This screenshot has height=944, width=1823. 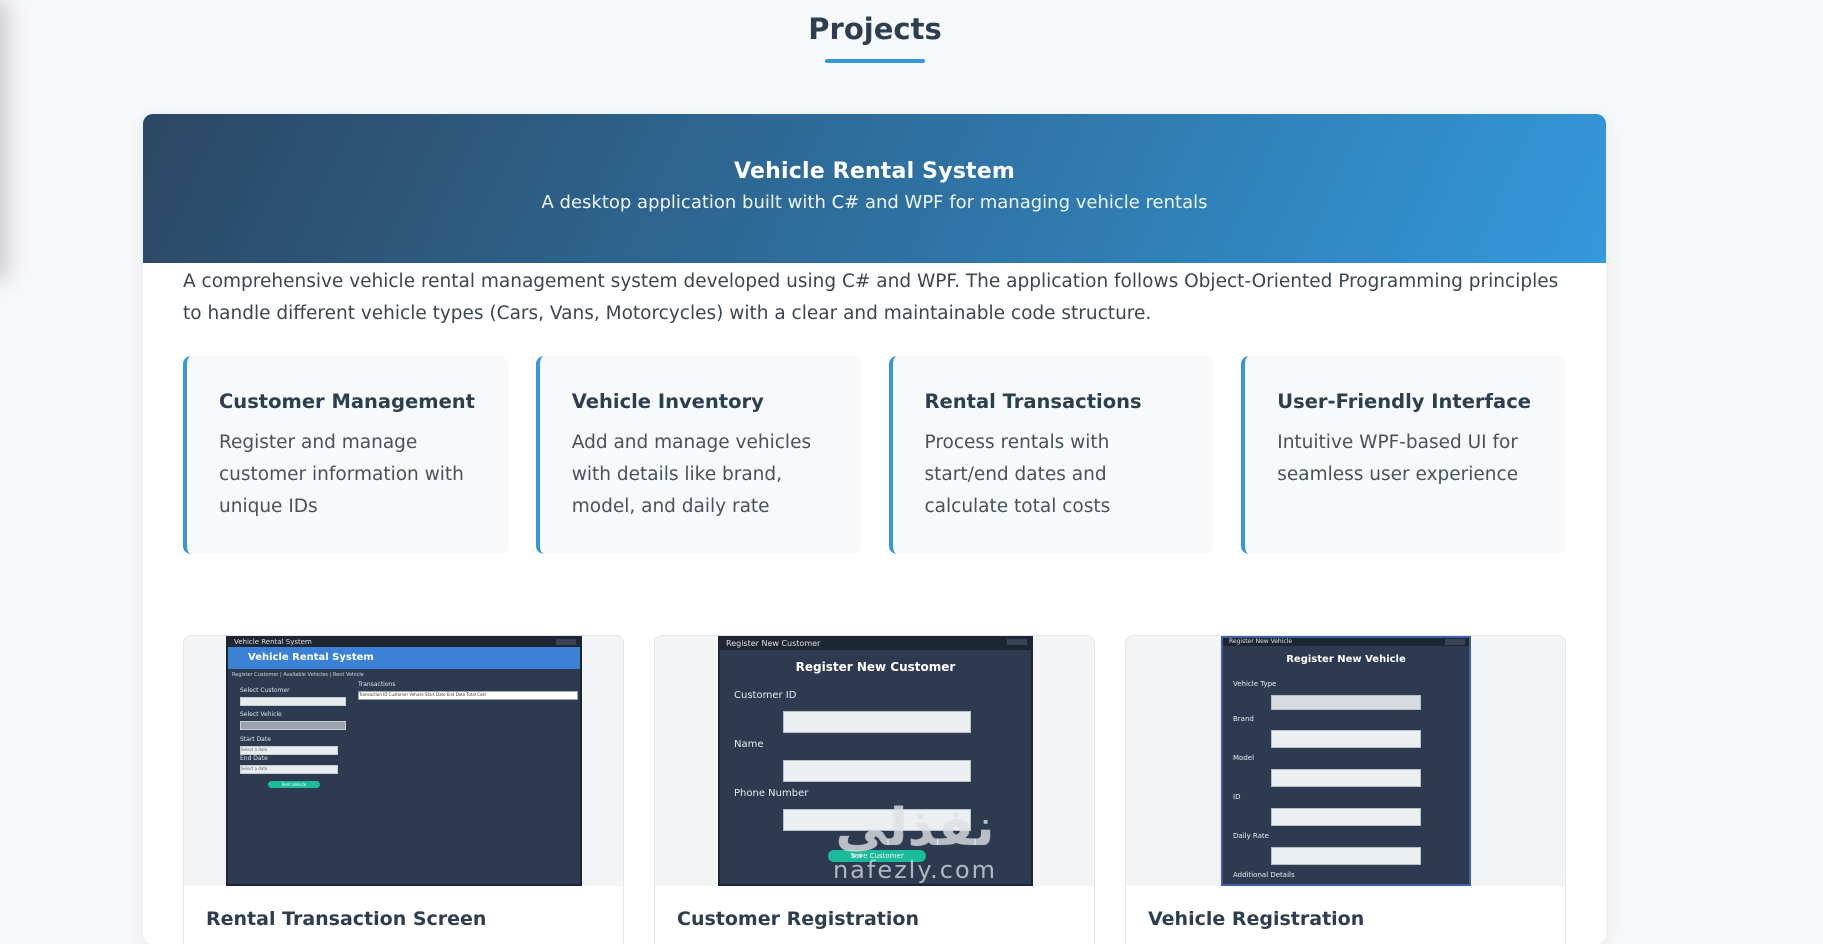 What do you see at coordinates (667, 401) in the screenshot?
I see `feature-title: Vehicle Inventory` at bounding box center [667, 401].